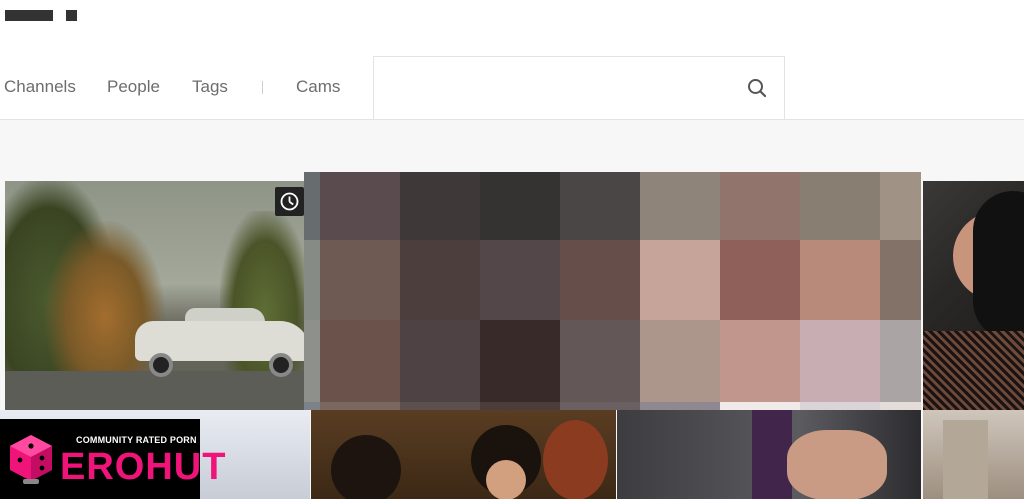 This screenshot has height=499, width=1024. What do you see at coordinates (133, 87) in the screenshot?
I see `nav-link-people: People` at bounding box center [133, 87].